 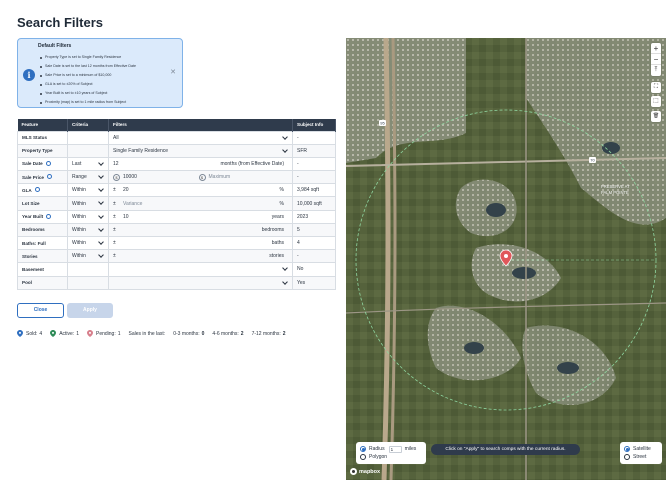 I want to click on pool-select, so click(x=200, y=282).